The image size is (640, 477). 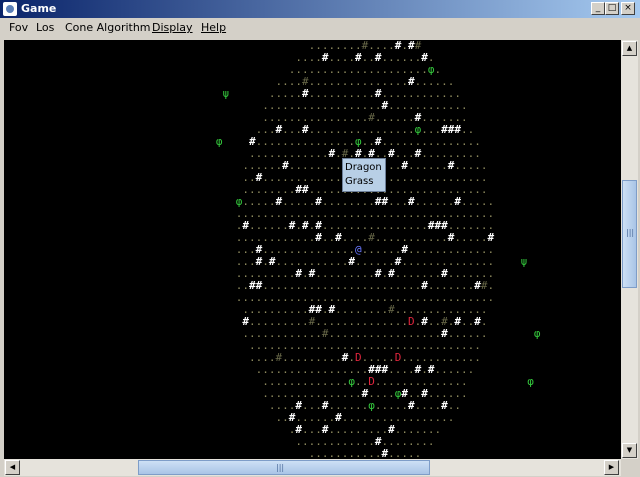 What do you see at coordinates (172, 27) in the screenshot?
I see `menu-display: Display` at bounding box center [172, 27].